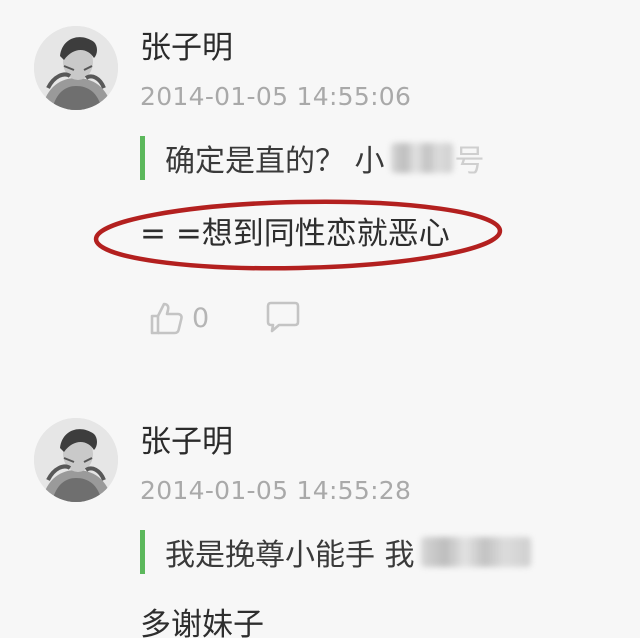 The image size is (640, 638). I want to click on comment-bubble-icon, so click(283, 317).